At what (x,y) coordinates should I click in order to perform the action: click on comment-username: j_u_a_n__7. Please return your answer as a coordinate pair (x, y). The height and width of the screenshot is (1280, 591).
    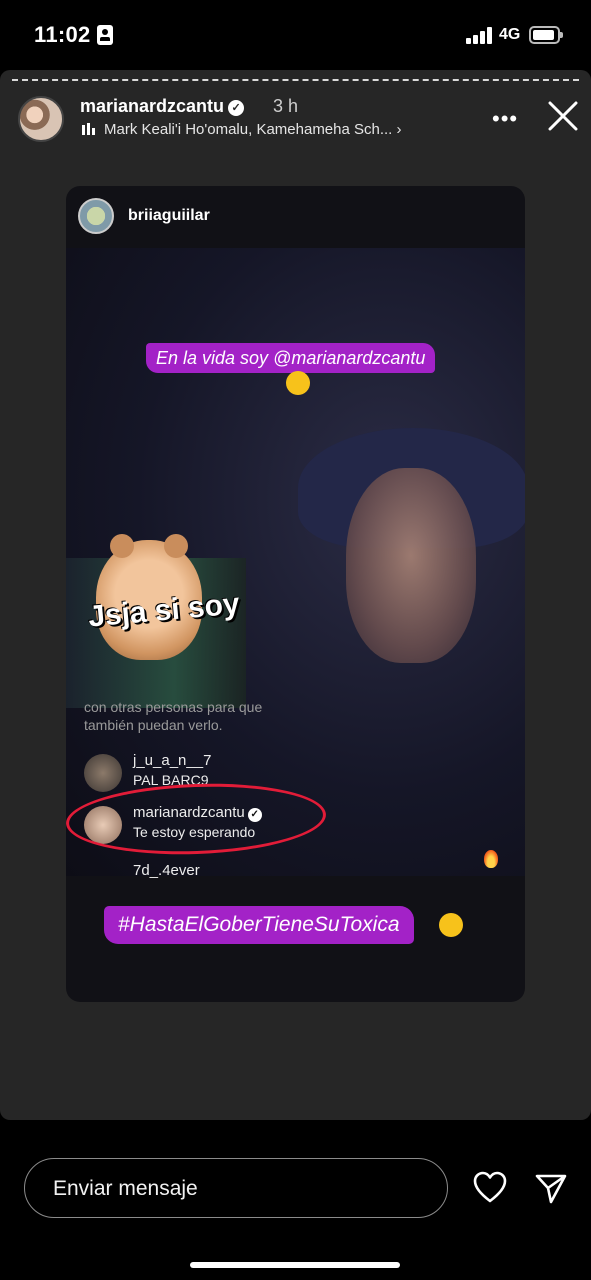
    Looking at the image, I should click on (172, 760).